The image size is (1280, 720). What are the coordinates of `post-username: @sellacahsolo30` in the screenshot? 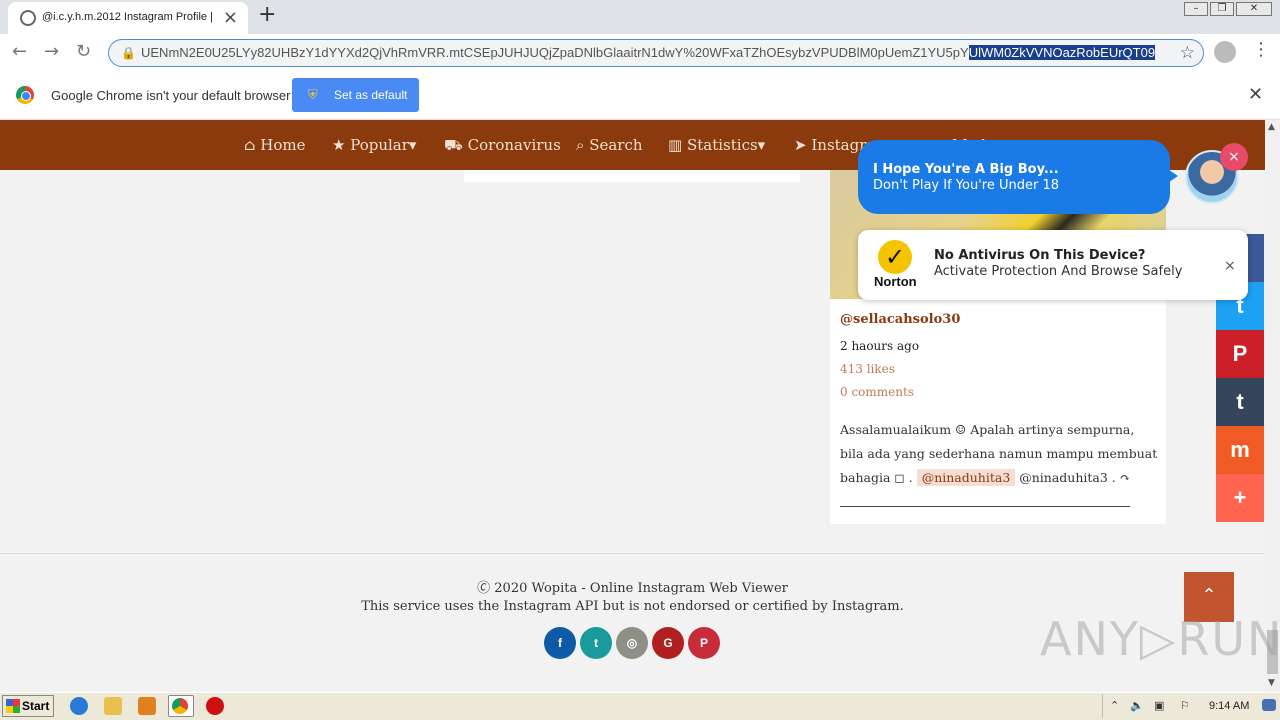 It's located at (900, 319).